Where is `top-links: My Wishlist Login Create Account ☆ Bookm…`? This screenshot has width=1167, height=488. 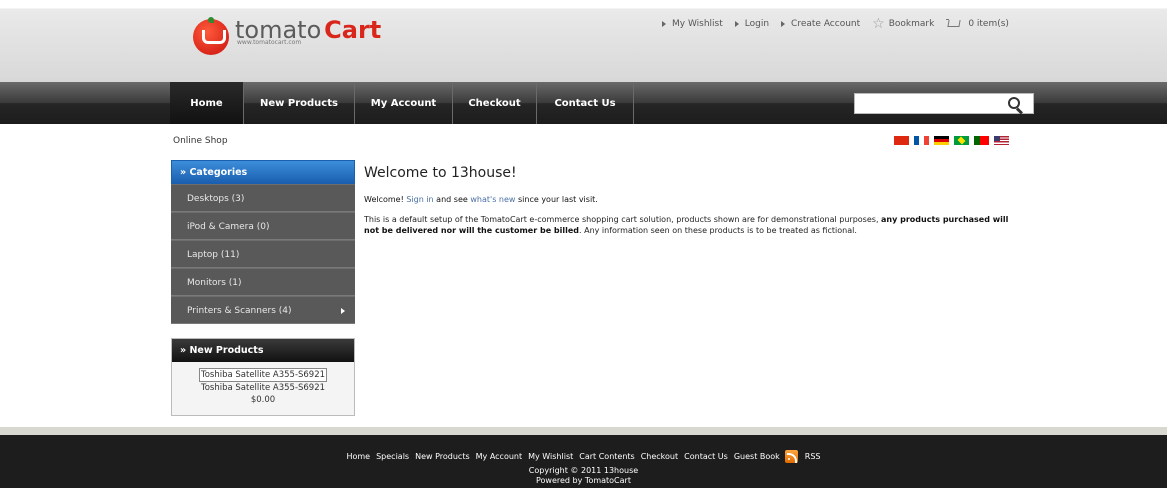
top-links: My Wishlist Login Create Account ☆ Bookm… is located at coordinates (841, 23).